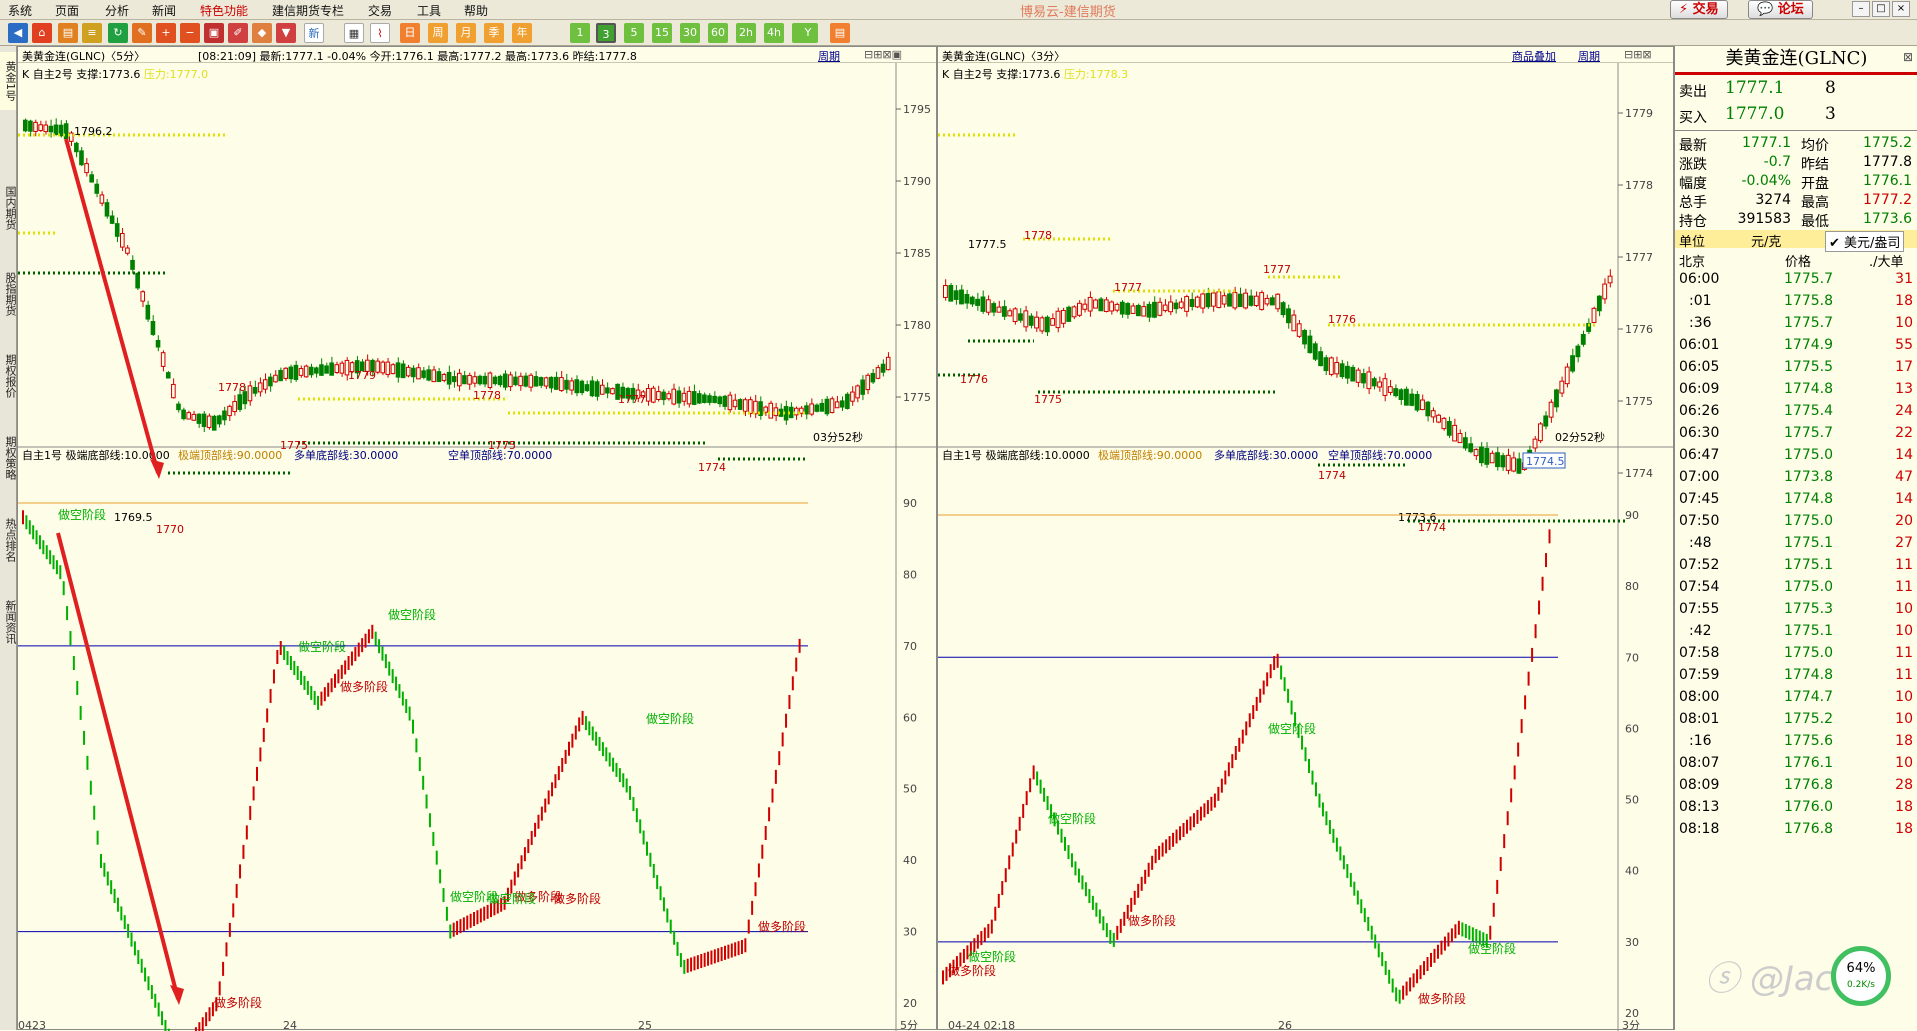 The height and width of the screenshot is (1031, 1917). Describe the element at coordinates (476, 10) in the screenshot. I see `menu-help: 帮助` at that location.